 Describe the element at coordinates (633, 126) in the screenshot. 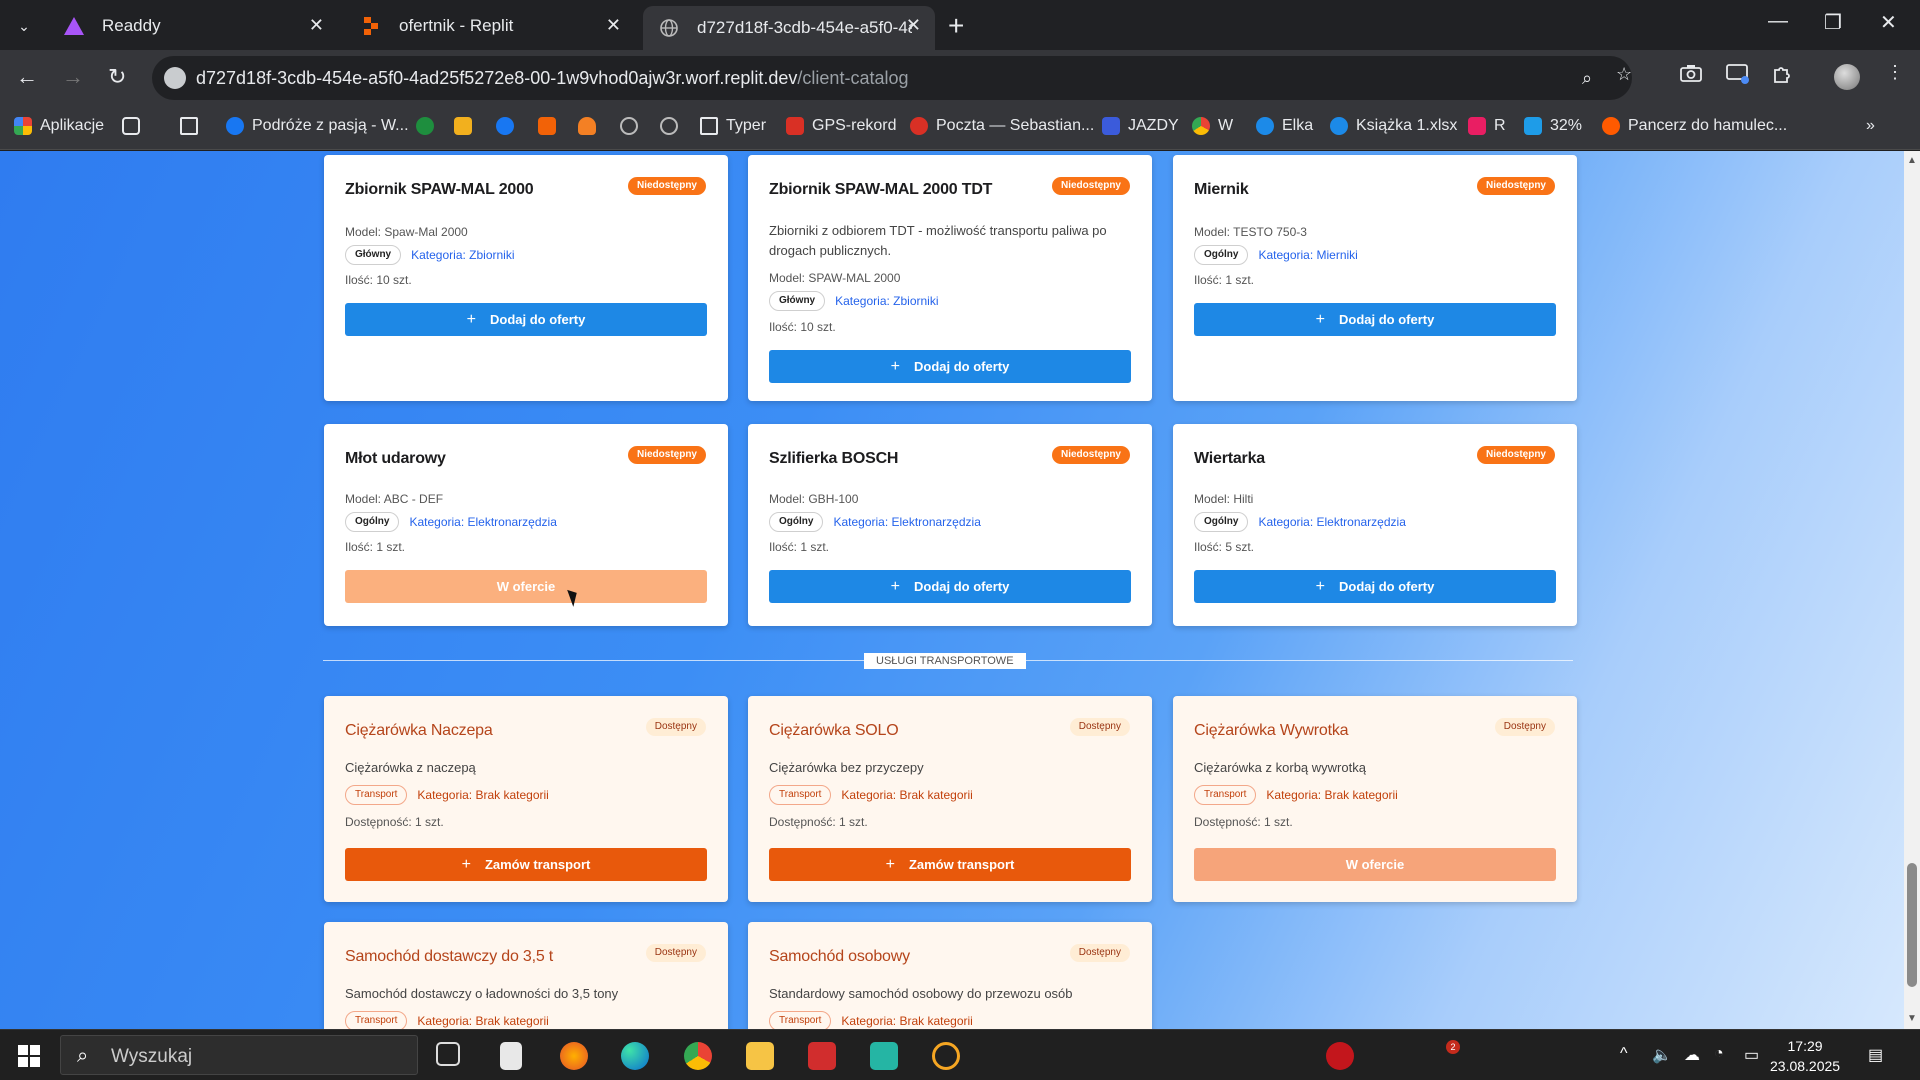

I see `bookmark-globe-icon` at that location.